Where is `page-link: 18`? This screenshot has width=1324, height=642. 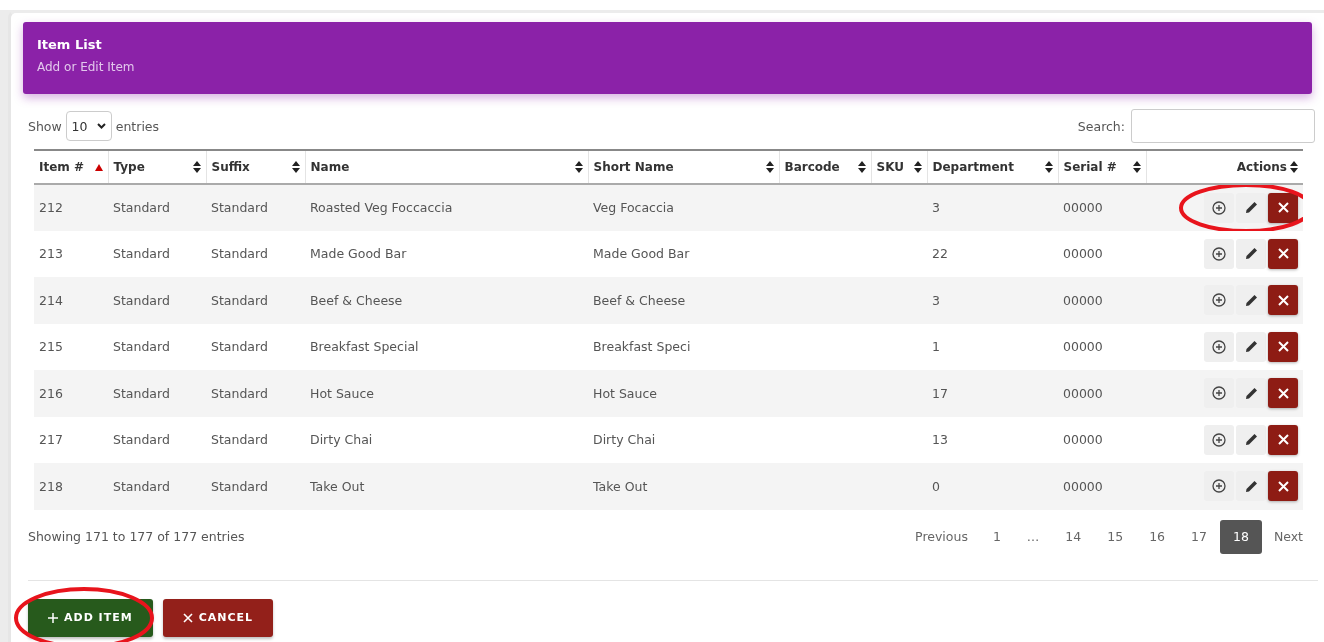
page-link: 18 is located at coordinates (1240, 536).